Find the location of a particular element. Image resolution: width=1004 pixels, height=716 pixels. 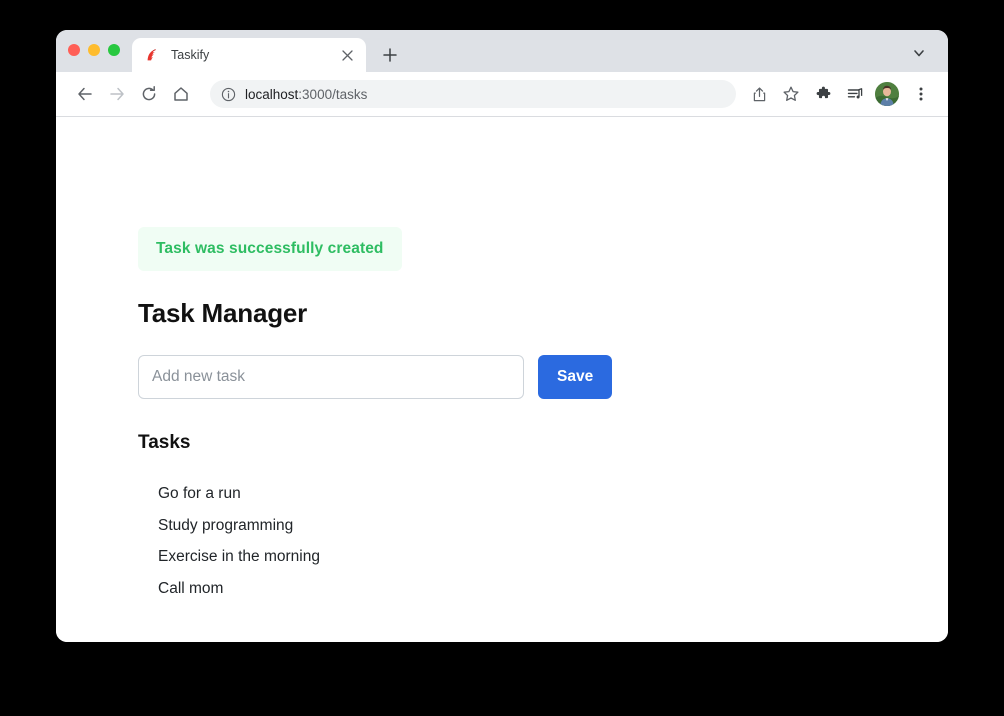

tasks-heading: Tasks is located at coordinates (164, 442).